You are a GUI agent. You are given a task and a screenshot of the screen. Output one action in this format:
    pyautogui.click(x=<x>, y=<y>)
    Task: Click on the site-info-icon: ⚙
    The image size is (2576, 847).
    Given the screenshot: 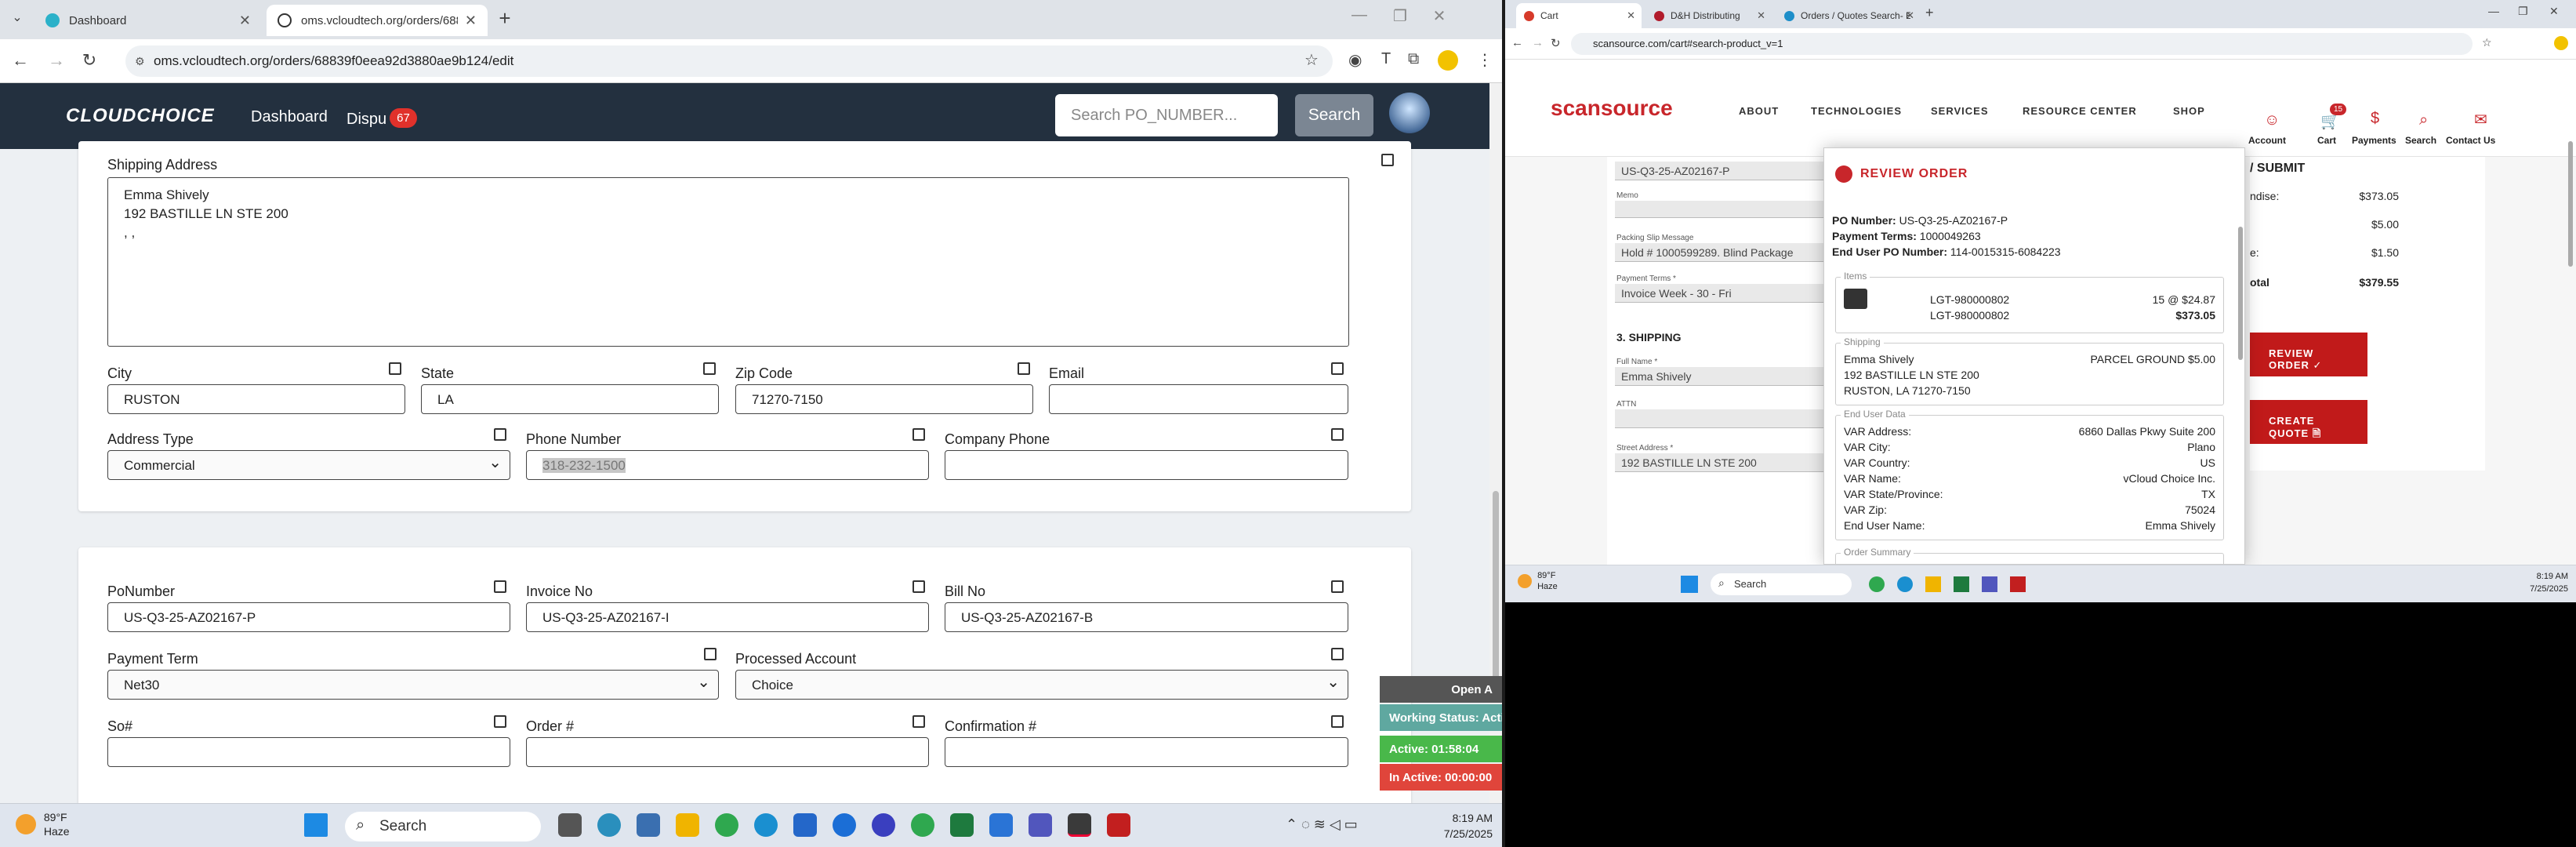 What is the action you would take?
    pyautogui.click(x=140, y=61)
    